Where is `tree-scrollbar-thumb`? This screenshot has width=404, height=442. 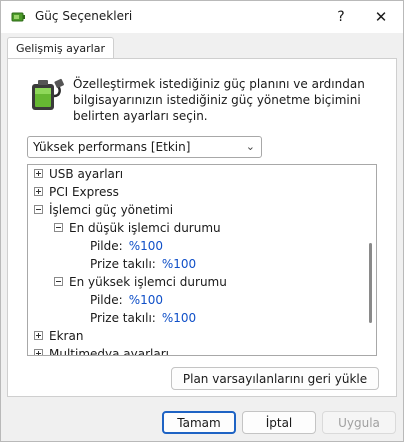
tree-scrollbar-thumb is located at coordinates (370, 283).